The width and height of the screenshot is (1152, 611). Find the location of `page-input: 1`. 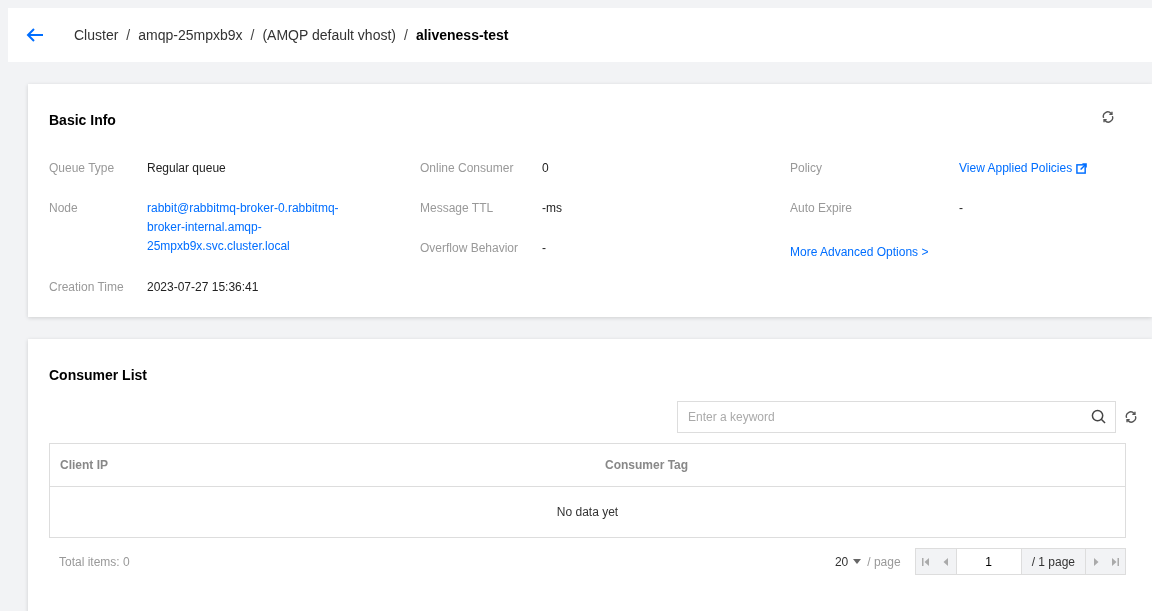

page-input: 1 is located at coordinates (988, 561).